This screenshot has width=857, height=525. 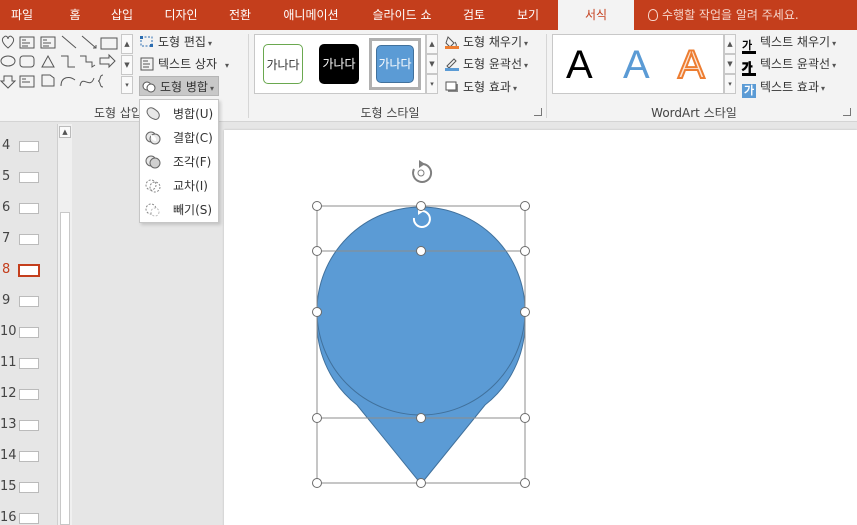 What do you see at coordinates (28, 516) in the screenshot?
I see `slide-thumbnail: 16` at bounding box center [28, 516].